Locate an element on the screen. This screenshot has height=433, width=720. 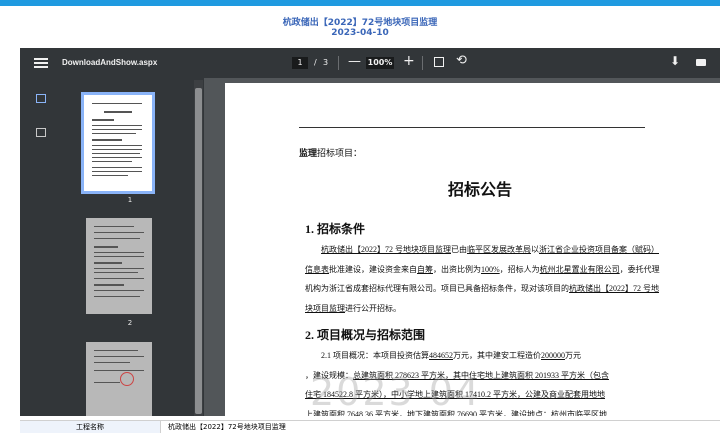
zoom-out-icon: — is located at coordinates (354, 61).